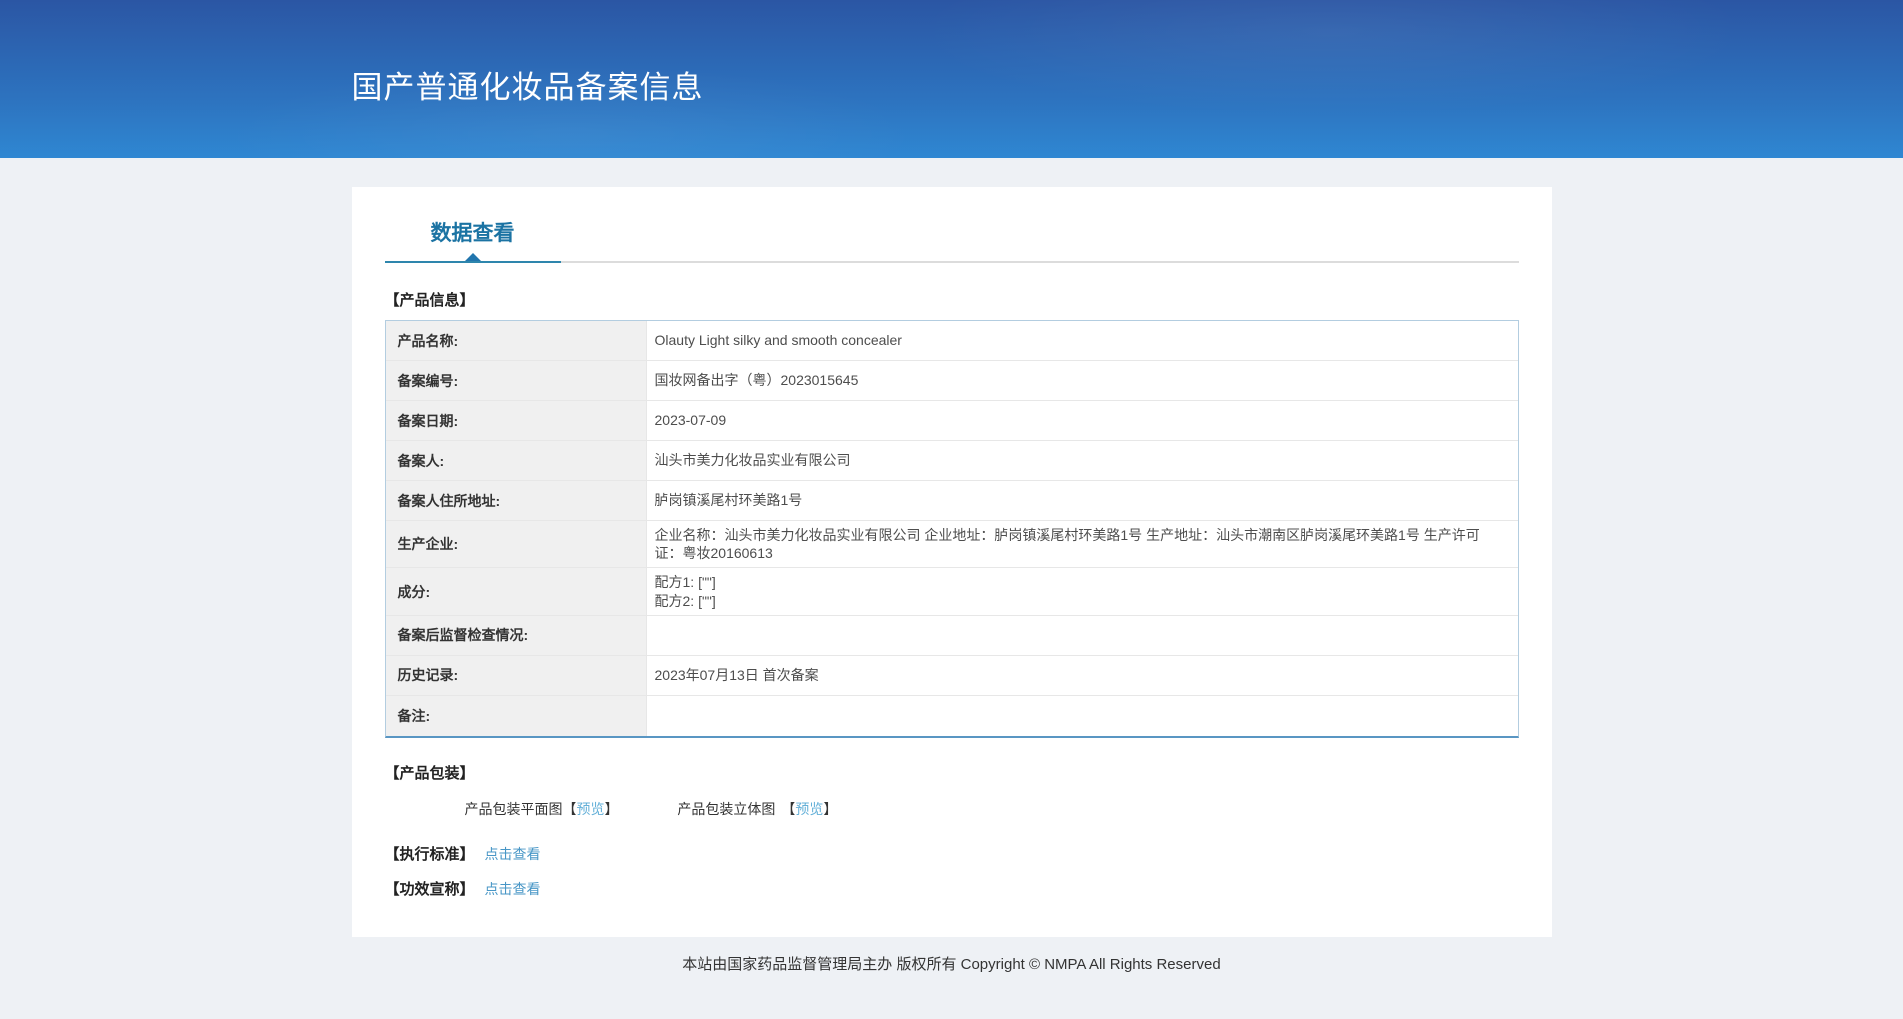  I want to click on execution-standard-view-link: 点击查看, so click(513, 854).